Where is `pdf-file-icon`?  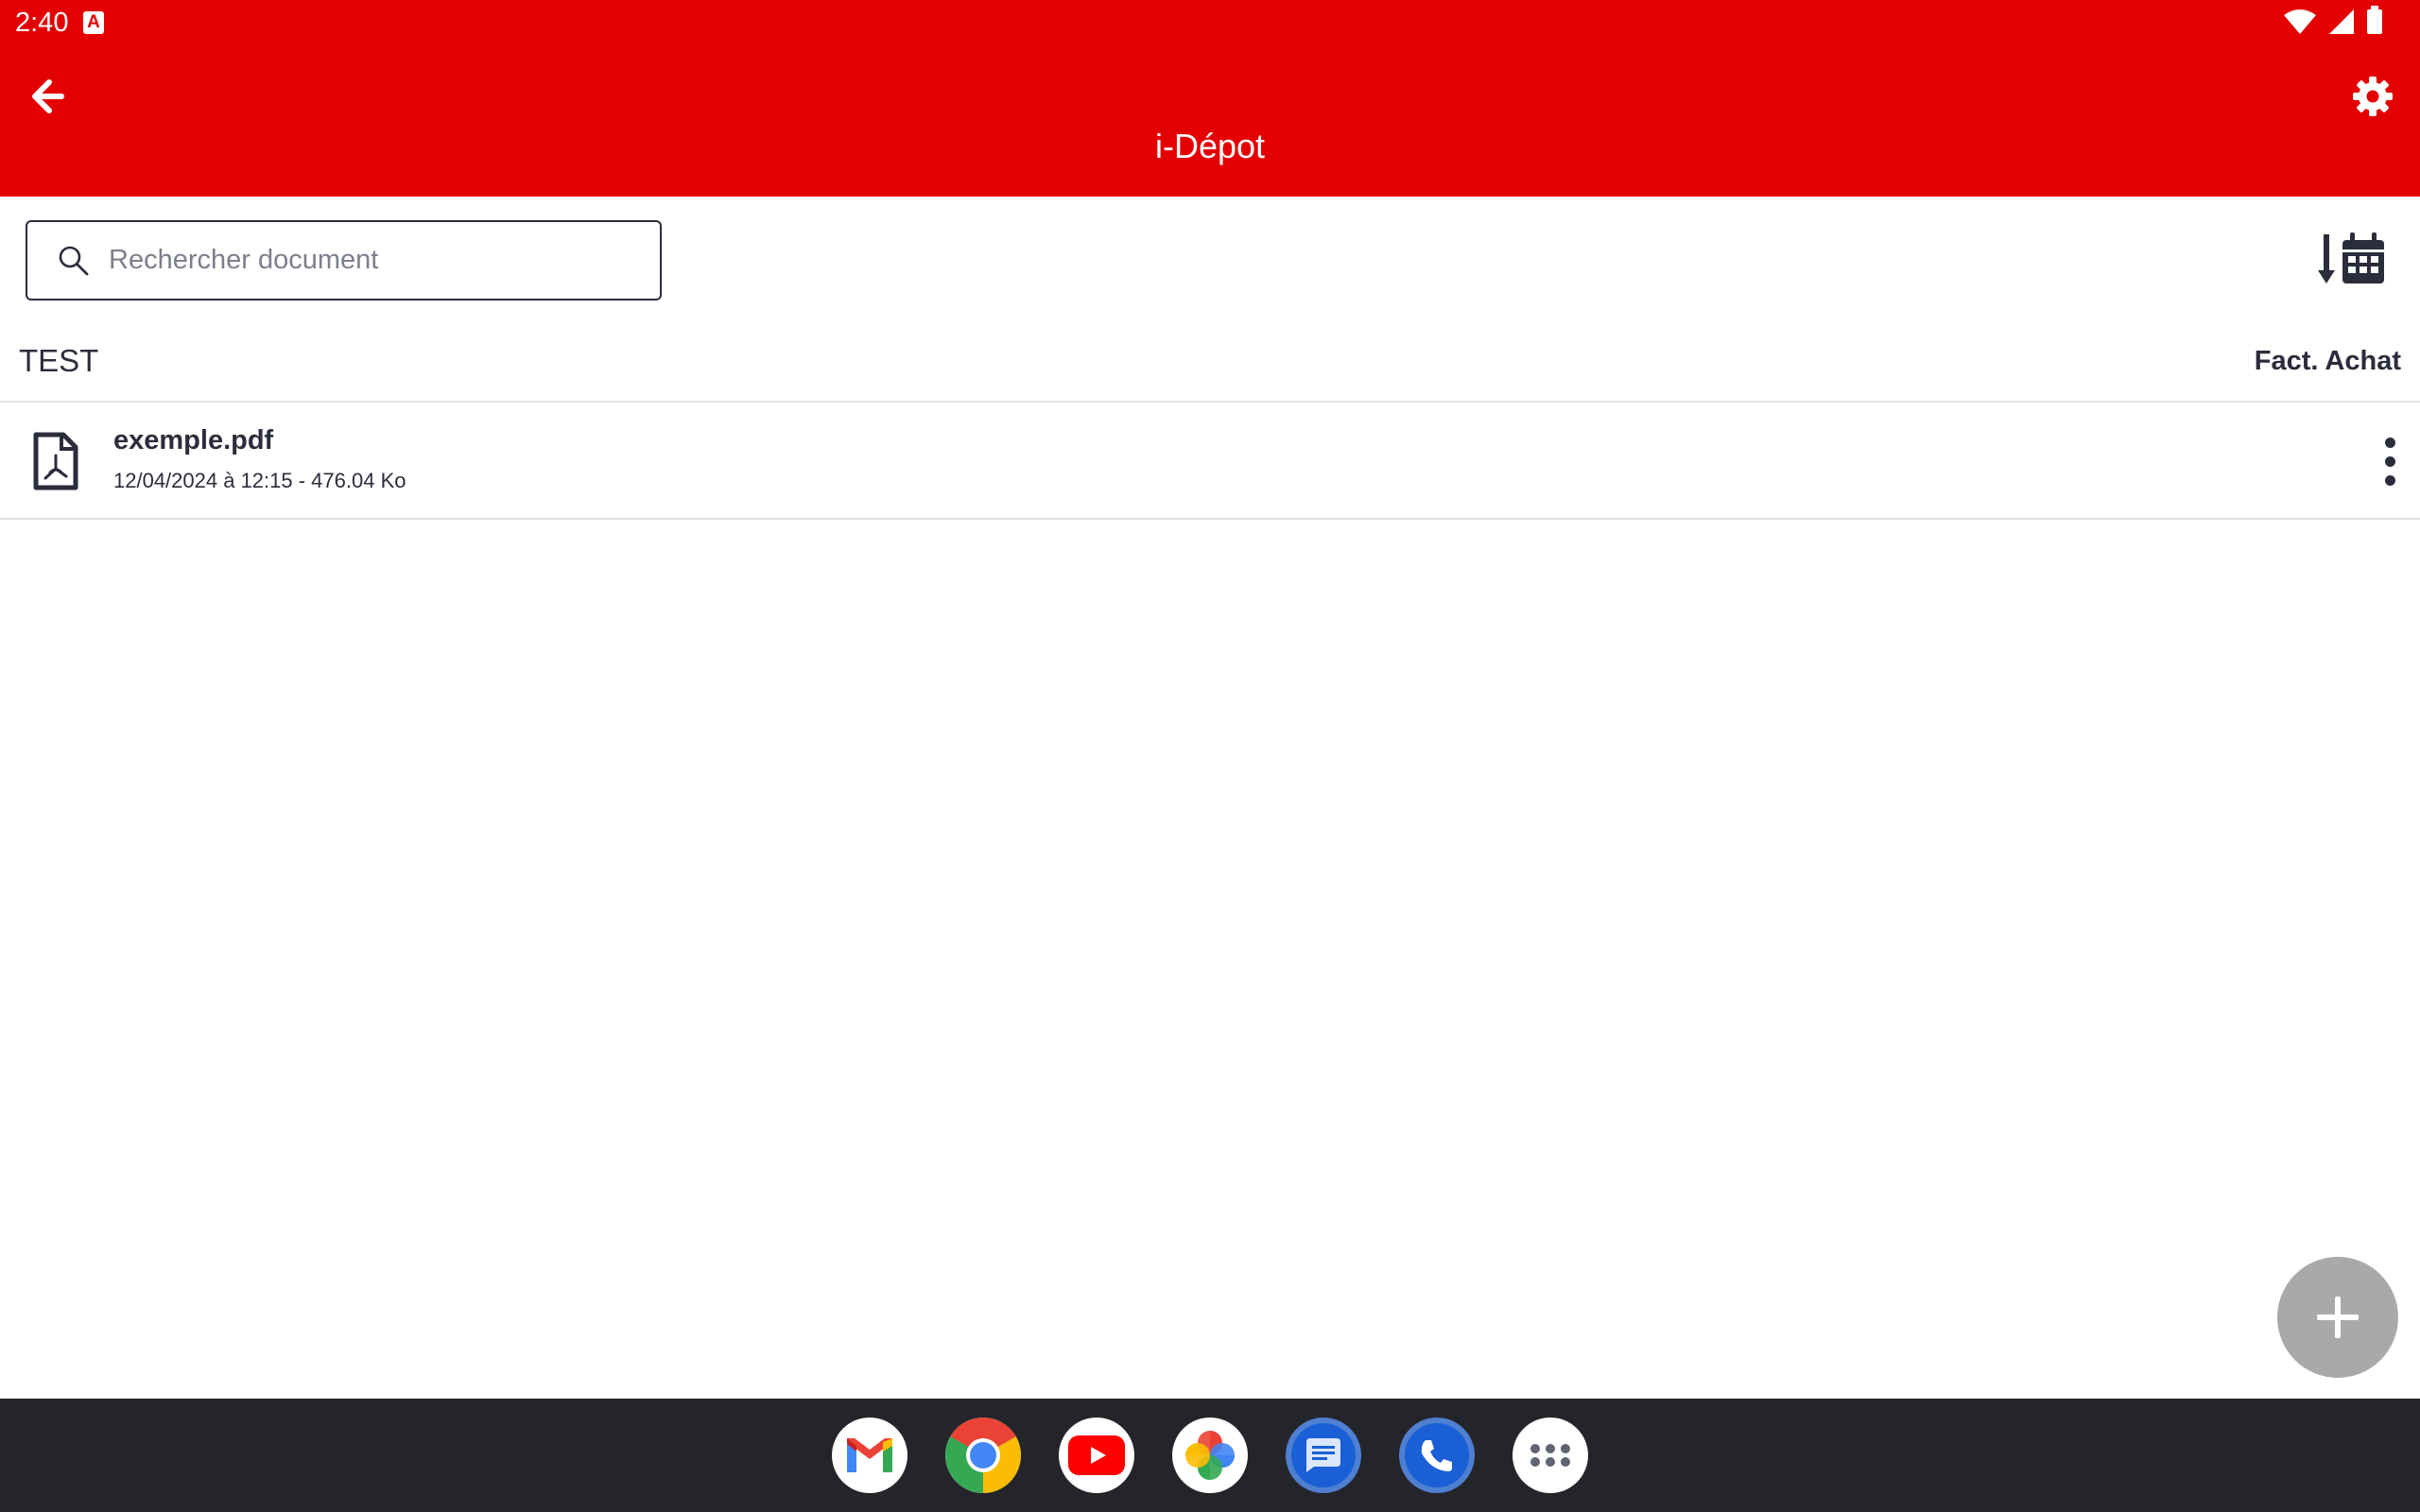 pdf-file-icon is located at coordinates (55, 461).